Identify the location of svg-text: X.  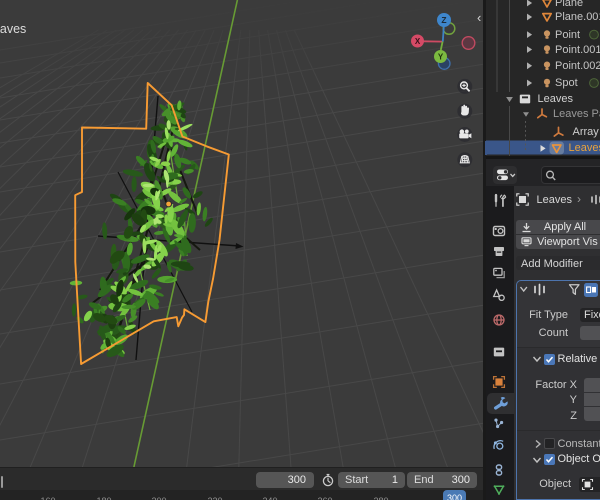
(418, 41).